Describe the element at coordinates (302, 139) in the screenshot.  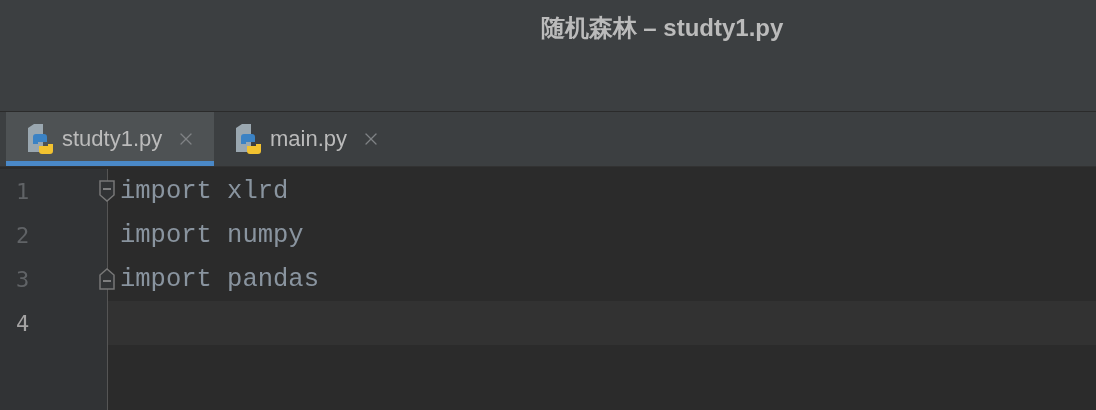
I see `file-tab: main.py` at that location.